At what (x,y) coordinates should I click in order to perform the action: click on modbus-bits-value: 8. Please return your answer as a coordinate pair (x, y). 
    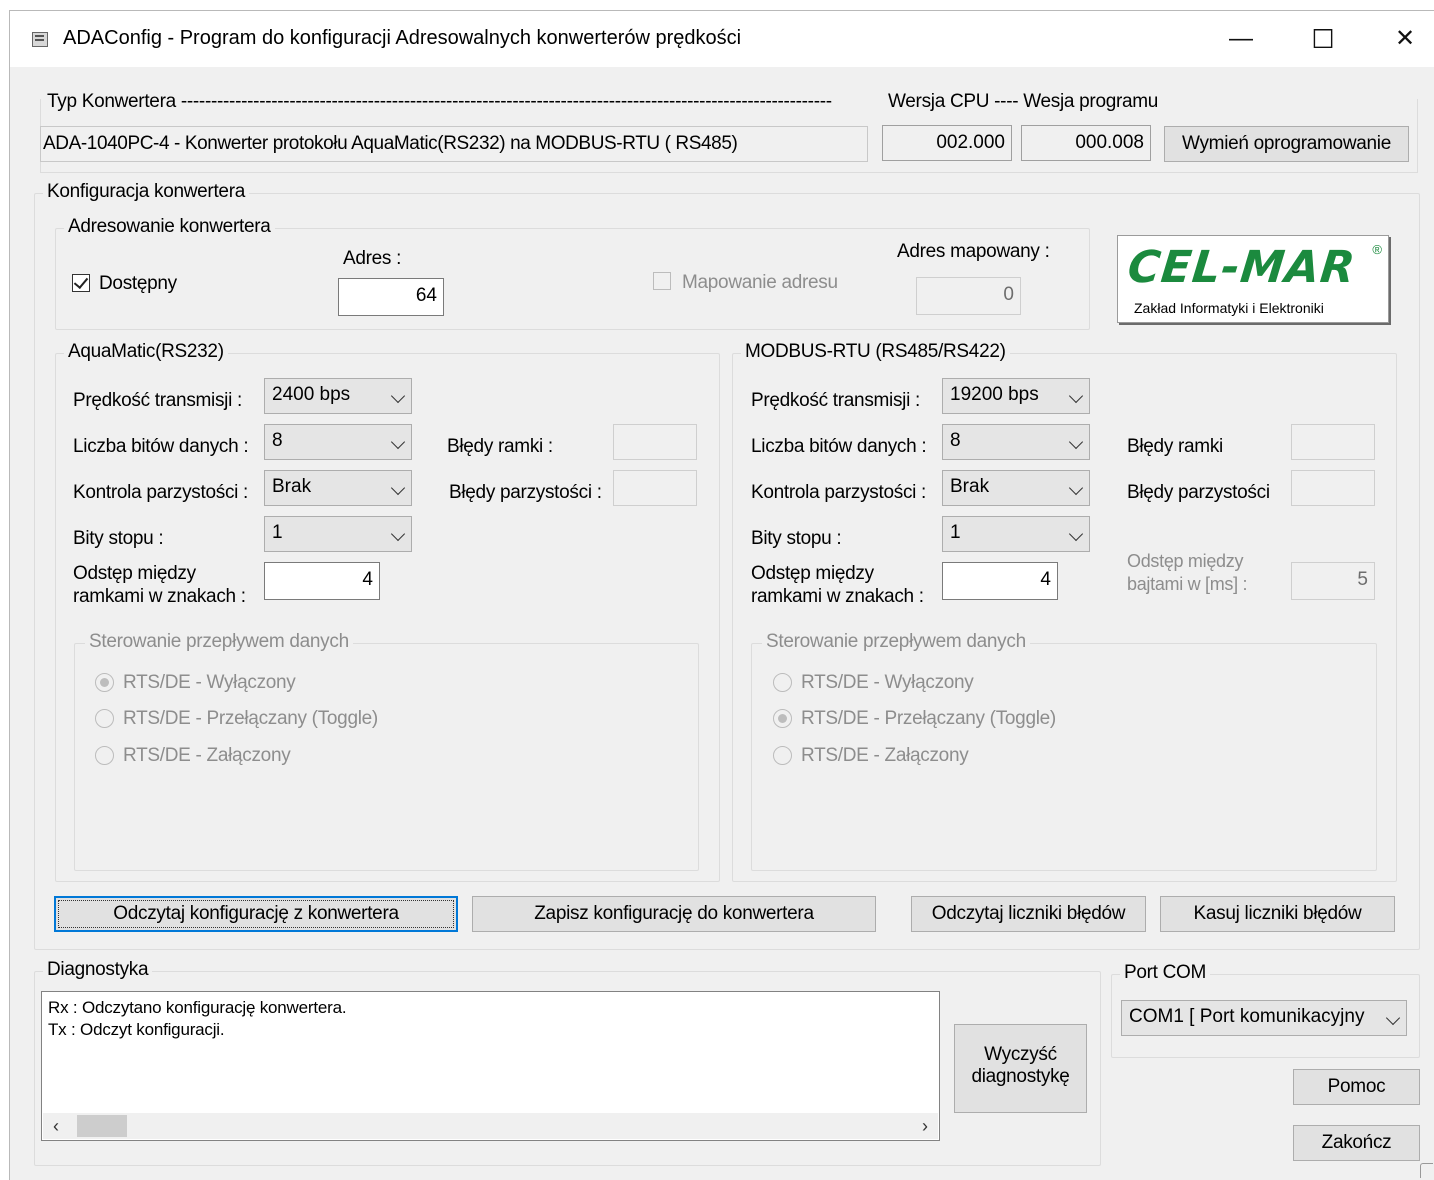
    Looking at the image, I should click on (955, 440).